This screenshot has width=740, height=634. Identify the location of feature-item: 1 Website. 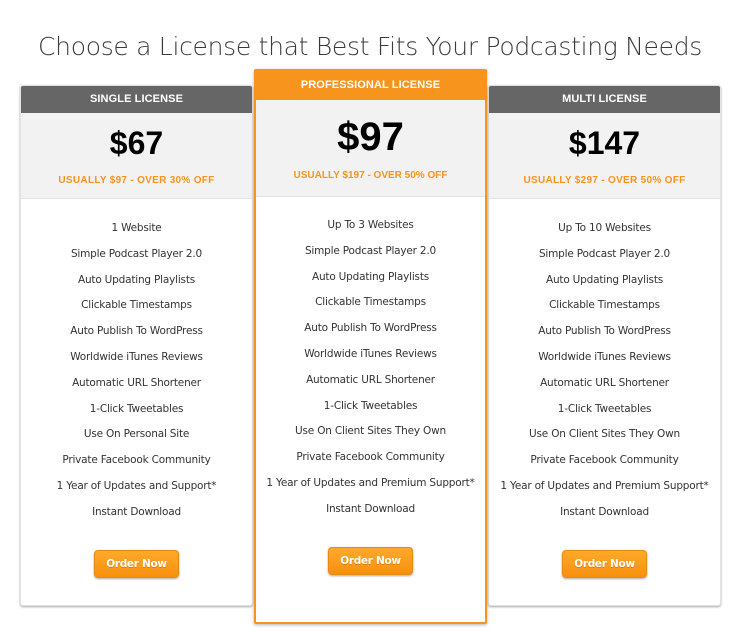
(136, 228).